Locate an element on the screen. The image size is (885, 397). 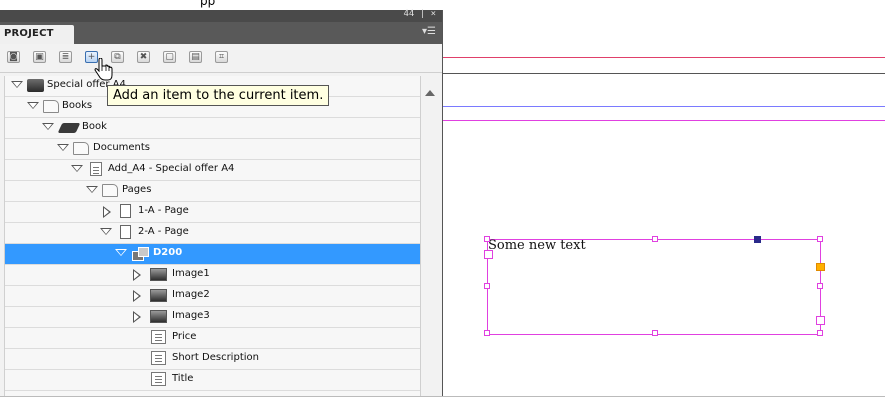
frame-text: Some new text is located at coordinates (537, 245).